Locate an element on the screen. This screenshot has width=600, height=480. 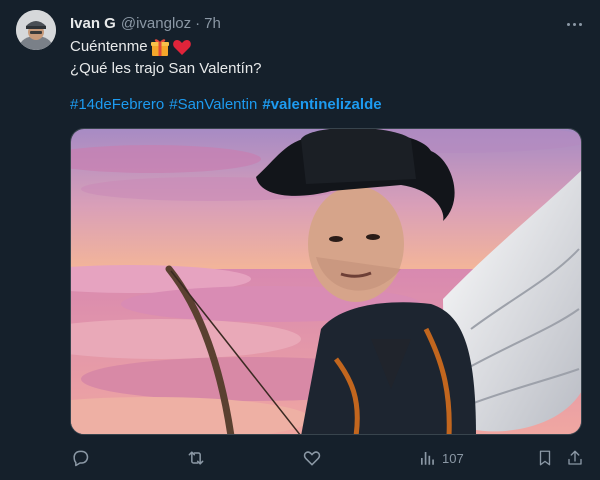
avatar is located at coordinates (36, 30).